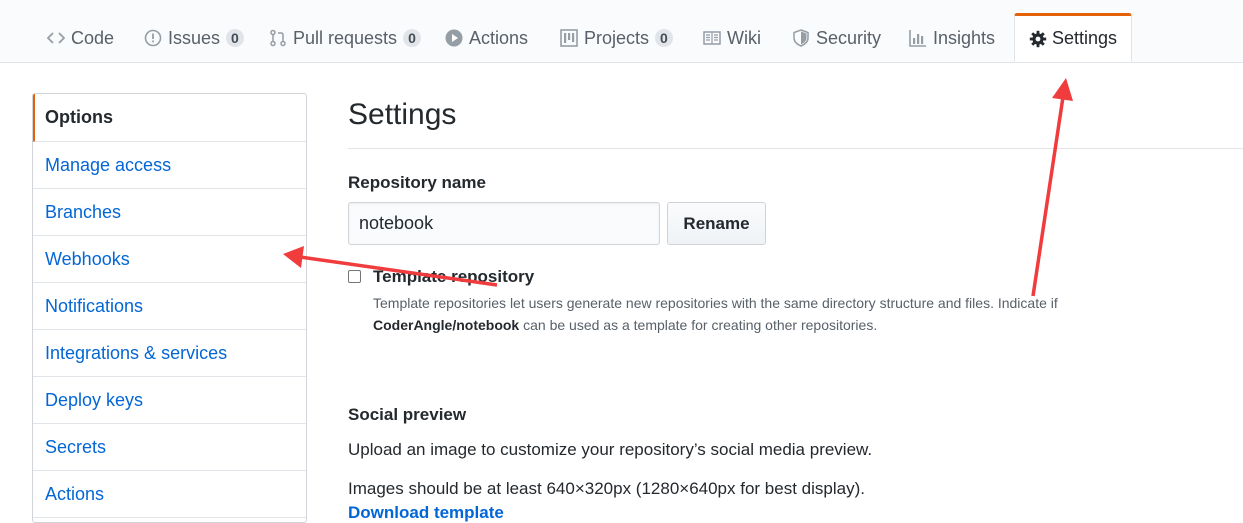 The width and height of the screenshot is (1243, 523). What do you see at coordinates (235, 38) in the screenshot?
I see `issues-count-badge: 0` at bounding box center [235, 38].